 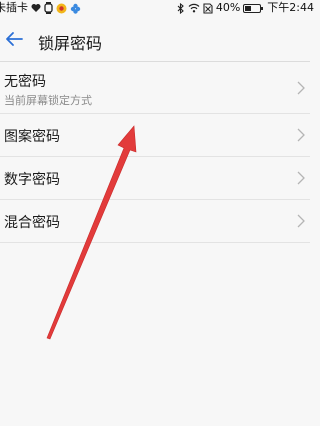 I want to click on back-arrow-icon, so click(x=14, y=39).